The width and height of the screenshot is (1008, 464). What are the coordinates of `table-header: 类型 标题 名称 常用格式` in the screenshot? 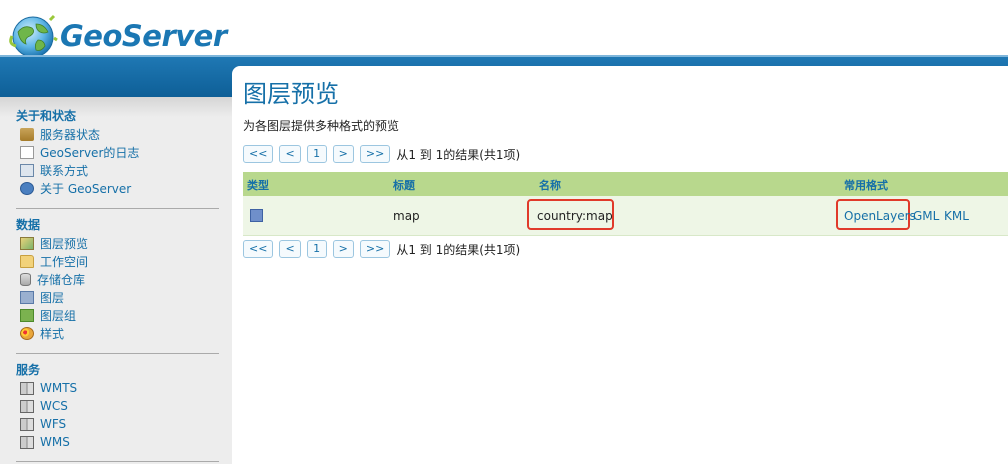 It's located at (625, 184).